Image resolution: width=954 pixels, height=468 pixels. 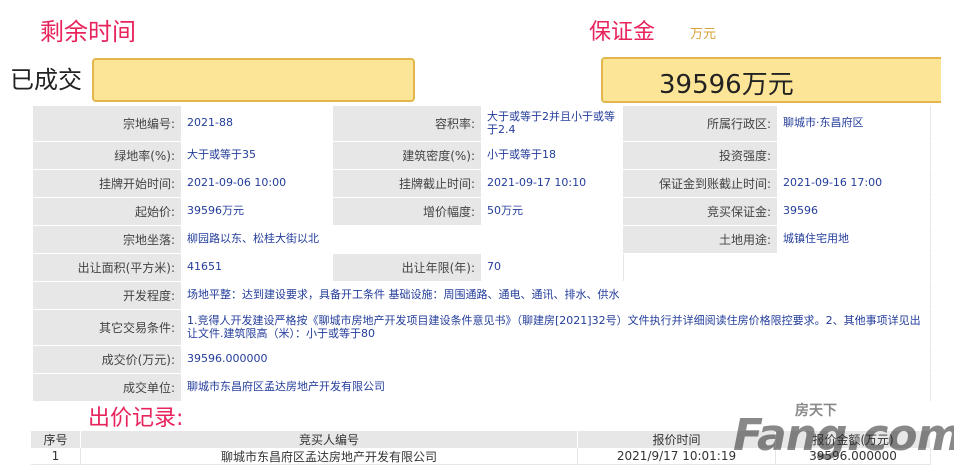 What do you see at coordinates (700, 155) in the screenshot?
I see `invest-intensity-label: 投资强度:` at bounding box center [700, 155].